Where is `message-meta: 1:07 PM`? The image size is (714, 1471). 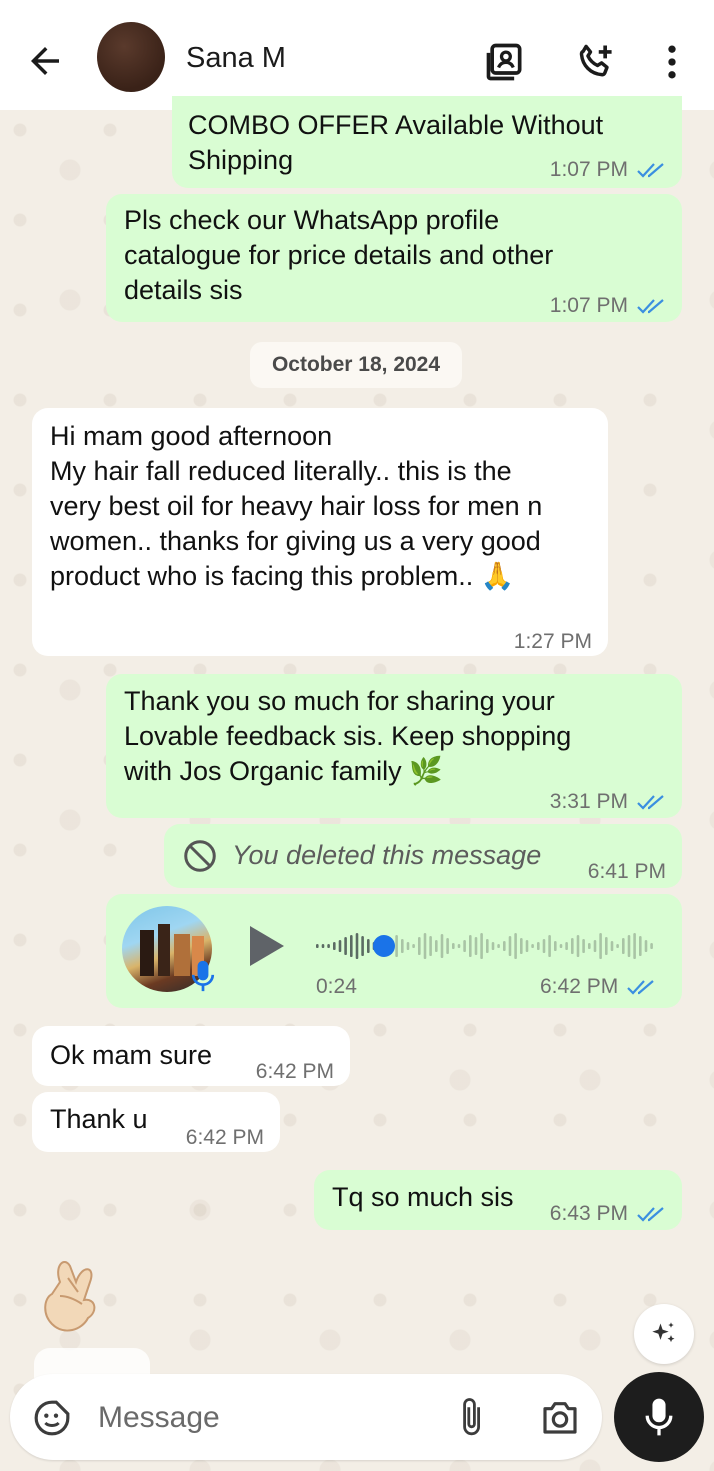
message-meta: 1:07 PM is located at coordinates (608, 169).